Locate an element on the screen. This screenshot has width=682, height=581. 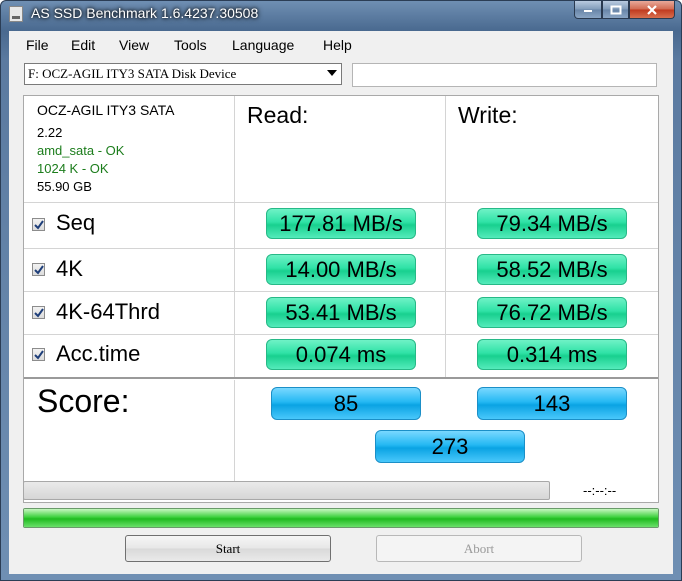
abort-button: Abort is located at coordinates (479, 548).